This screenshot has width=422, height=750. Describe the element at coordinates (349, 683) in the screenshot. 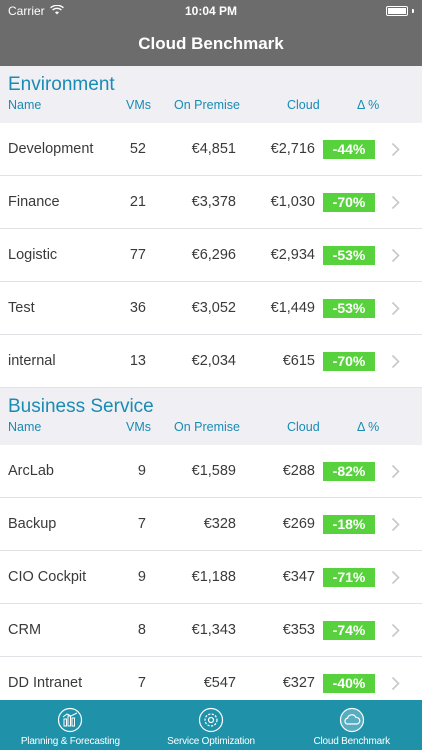

I see `delta-badge: -40%` at that location.